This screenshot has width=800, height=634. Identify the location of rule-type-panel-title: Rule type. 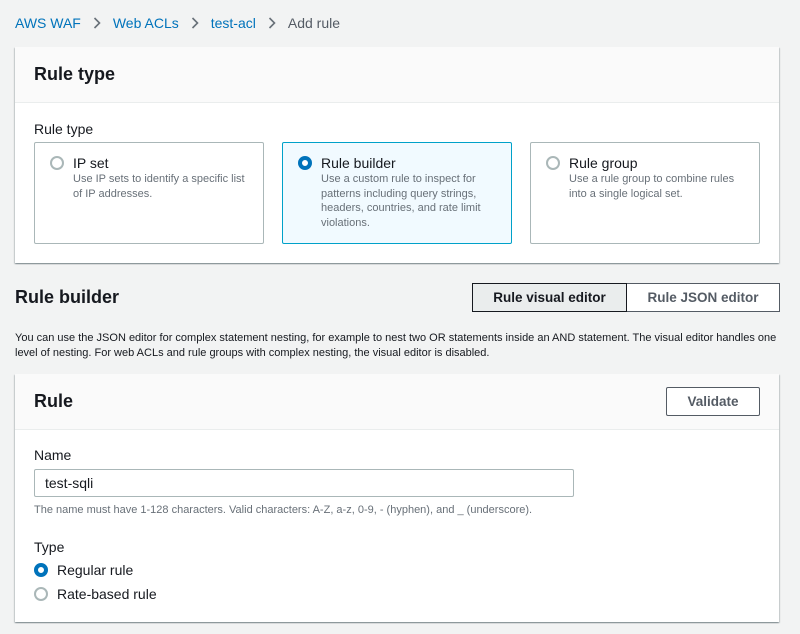
(75, 74).